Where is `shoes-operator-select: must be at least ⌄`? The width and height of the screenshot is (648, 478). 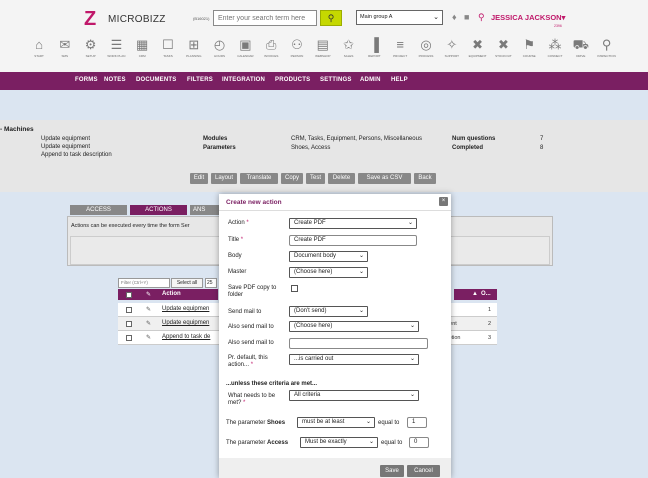
shoes-operator-select: must be at least ⌄ is located at coordinates (336, 422).